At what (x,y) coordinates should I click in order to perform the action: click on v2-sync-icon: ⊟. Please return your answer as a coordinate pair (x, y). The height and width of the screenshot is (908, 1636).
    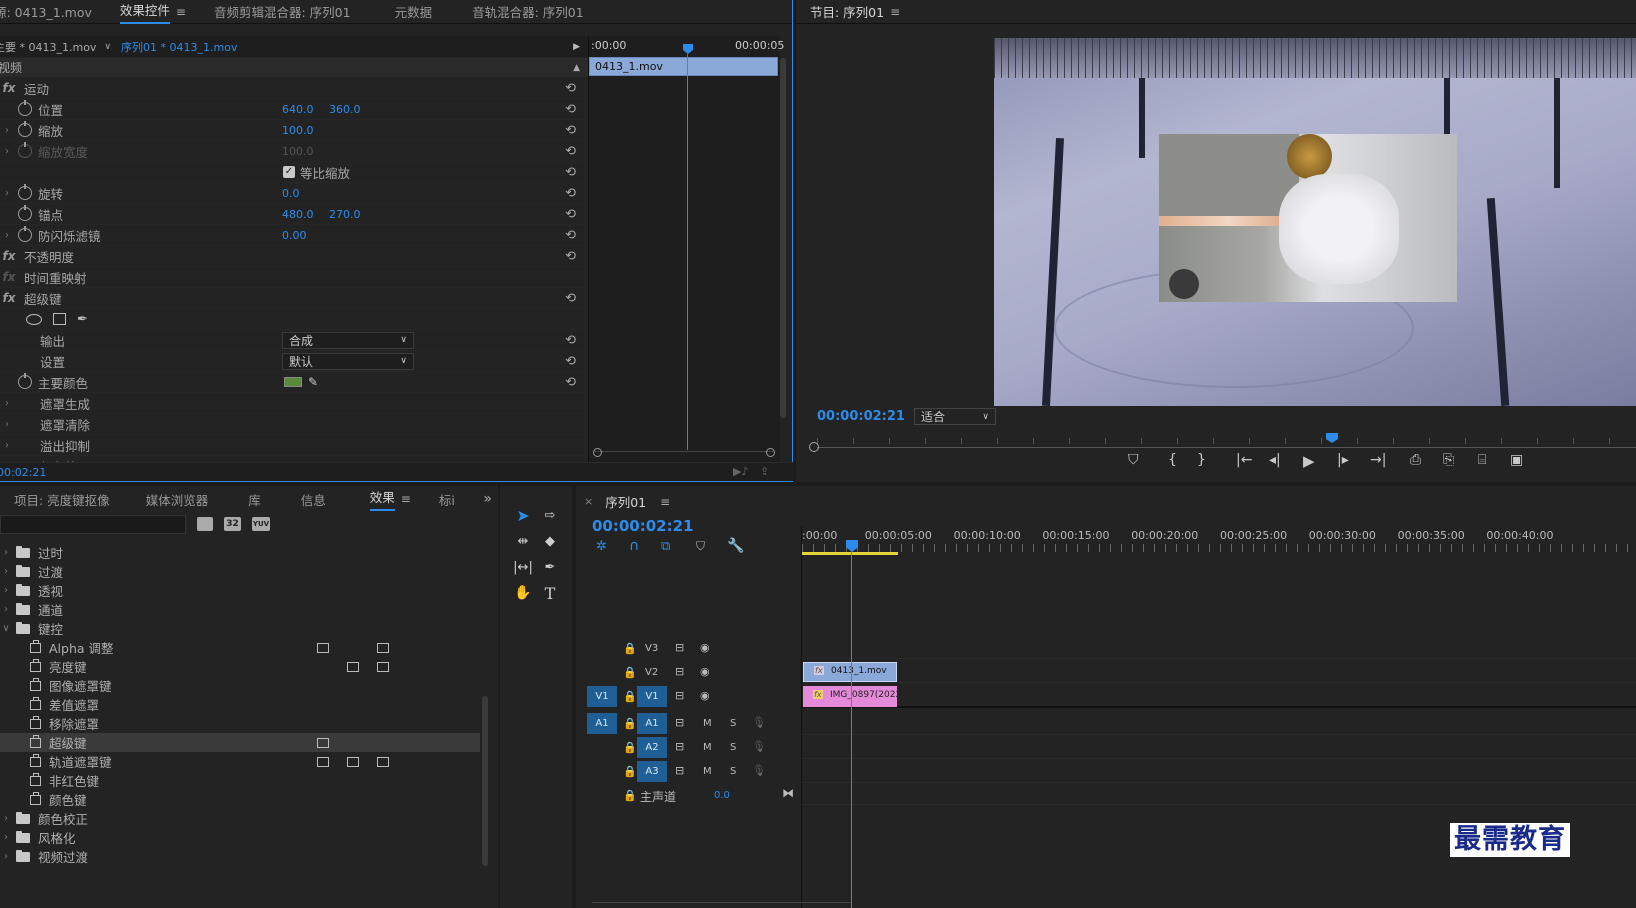
    Looking at the image, I should click on (679, 671).